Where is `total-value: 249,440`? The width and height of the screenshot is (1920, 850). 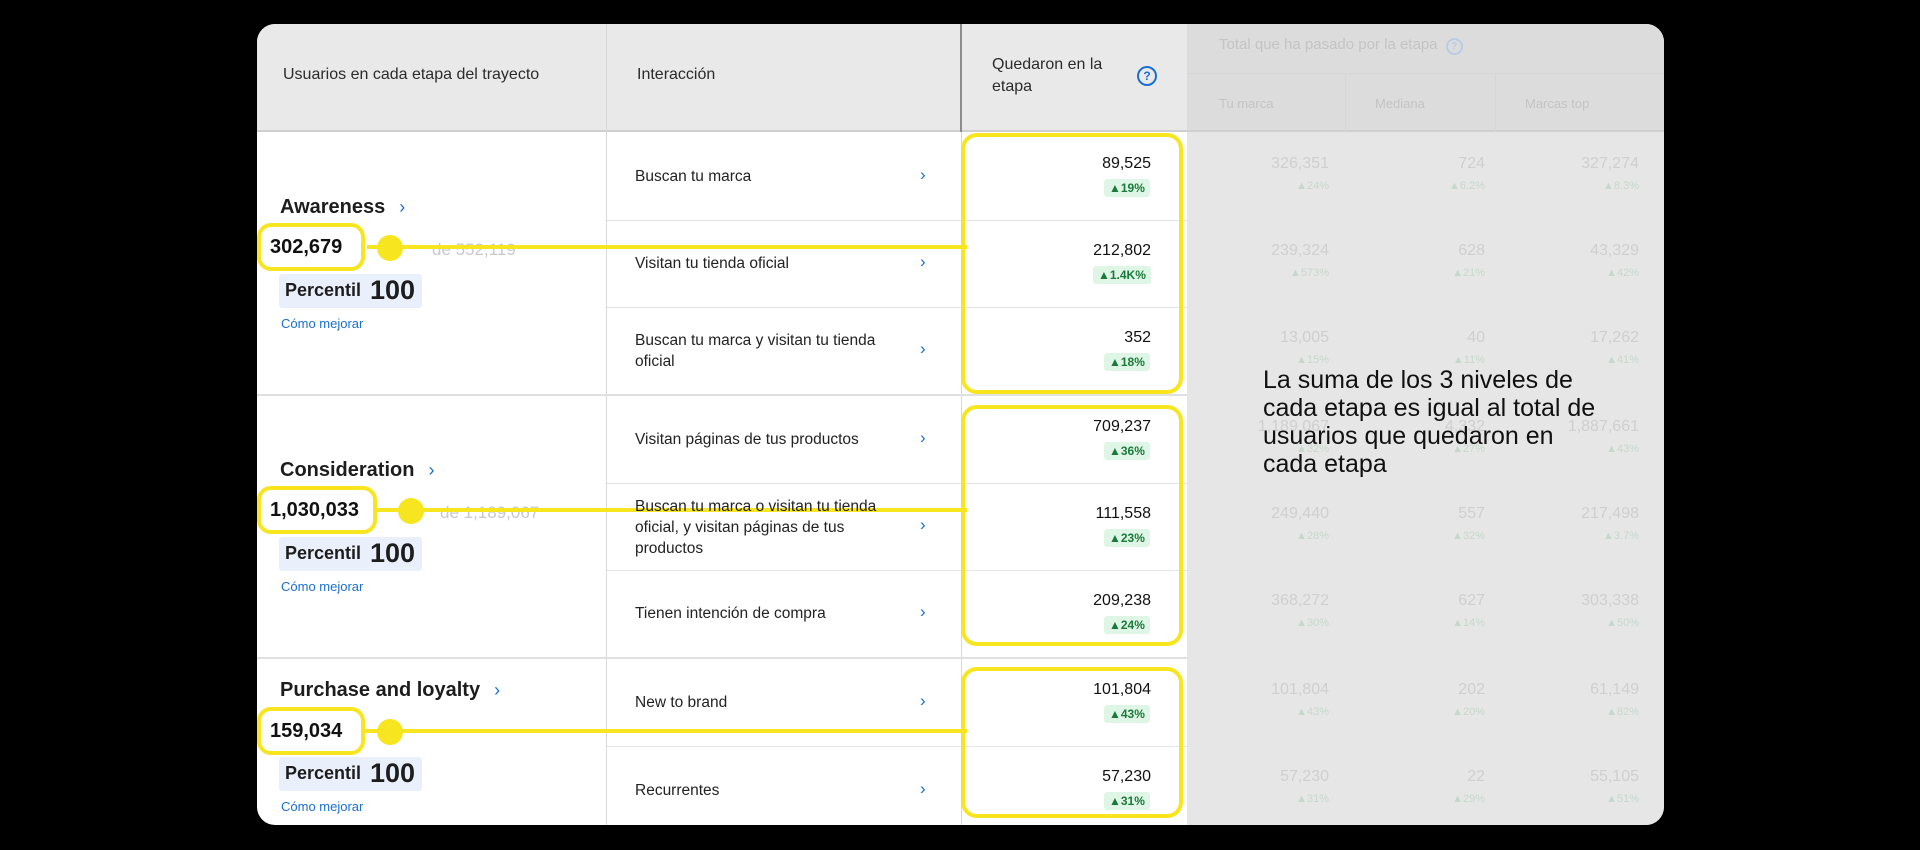 total-value: 249,440 is located at coordinates (1300, 513).